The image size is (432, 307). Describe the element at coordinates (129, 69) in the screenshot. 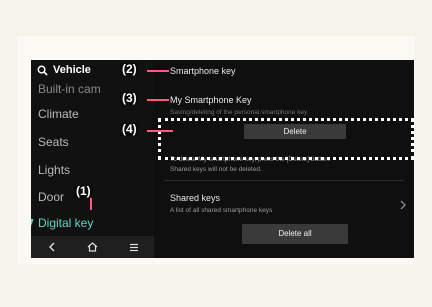

I see `callout-2: (2)` at that location.